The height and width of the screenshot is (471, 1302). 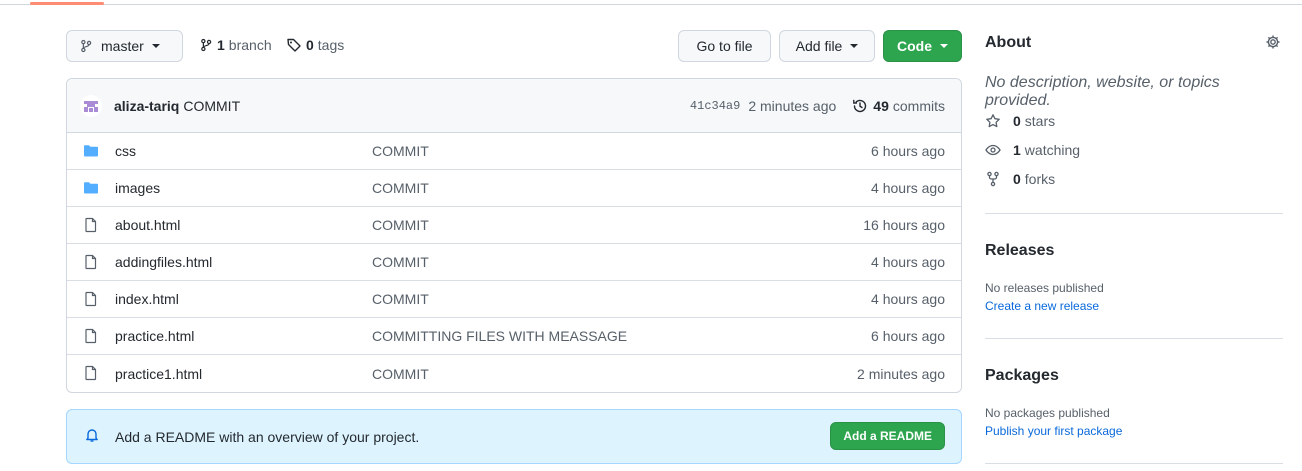 I want to click on eye-icon, so click(x=993, y=150).